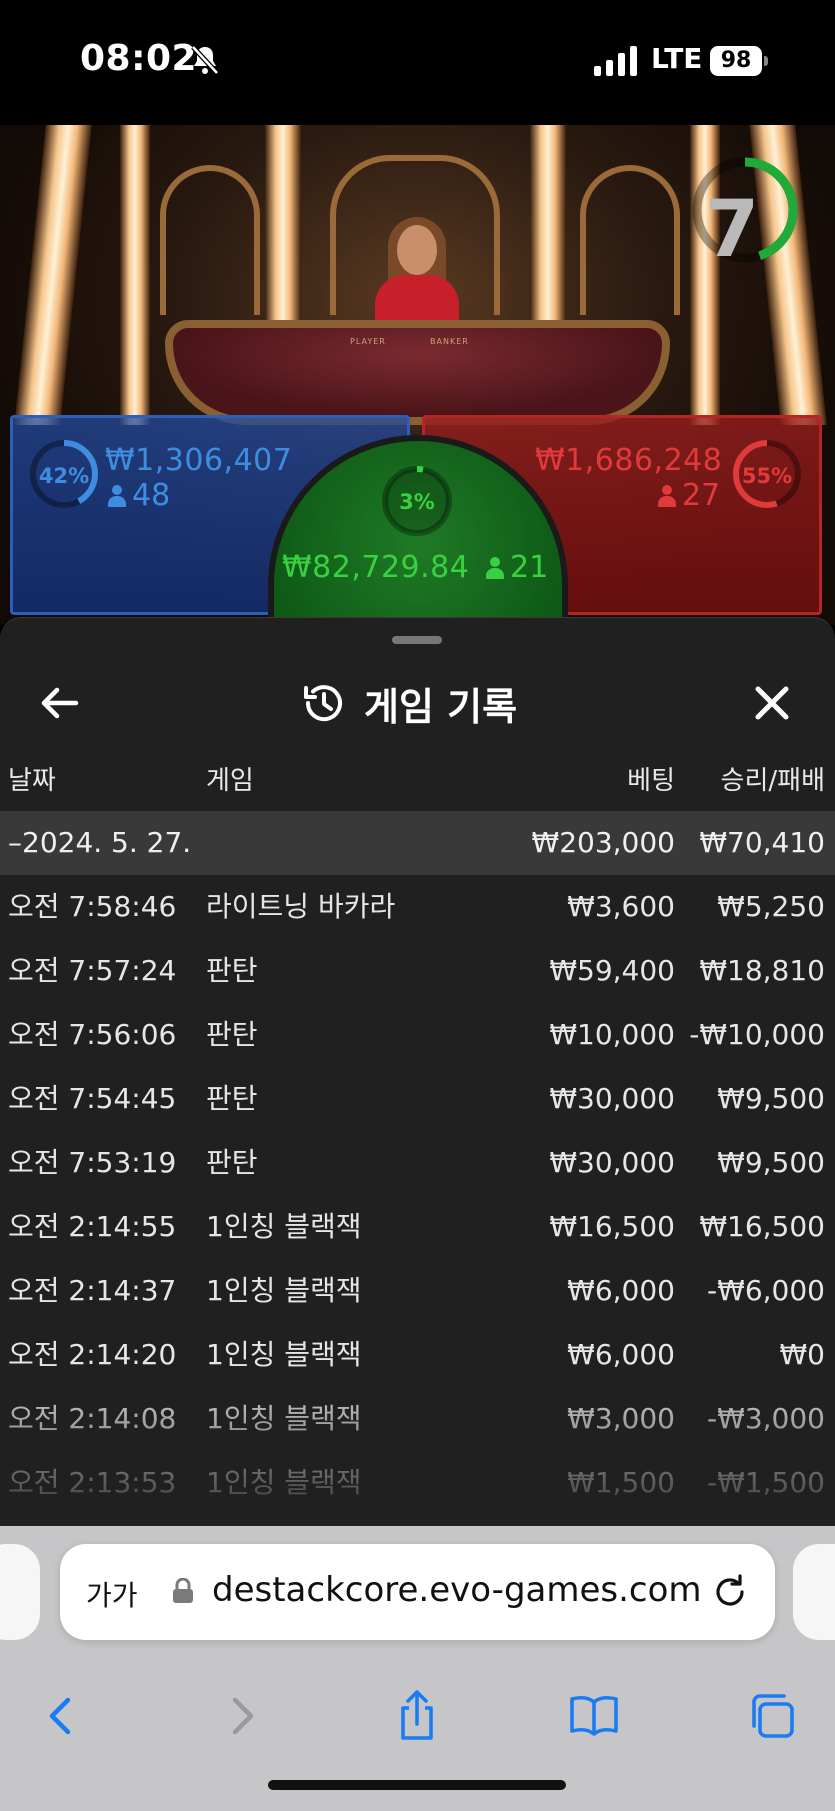  What do you see at coordinates (772, 703) in the screenshot?
I see `close-icon` at bounding box center [772, 703].